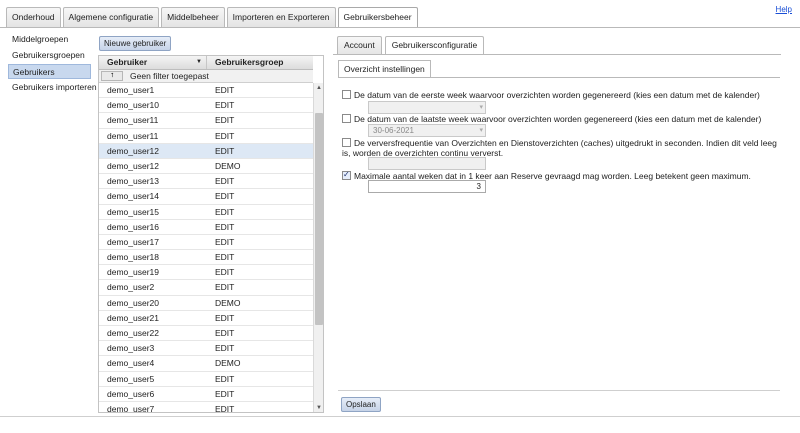 This screenshot has width=800, height=433. What do you see at coordinates (206, 106) in the screenshot?
I see `table-row: demo_user10 EDIT` at bounding box center [206, 106].